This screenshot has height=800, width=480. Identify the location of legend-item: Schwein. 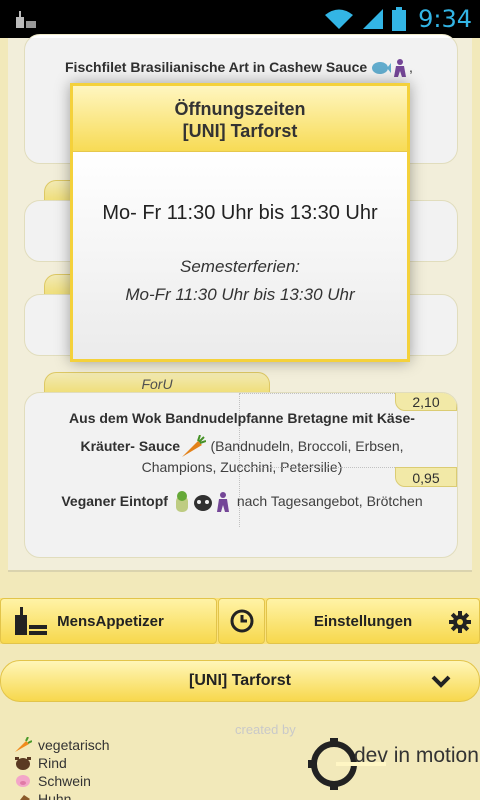
(62, 781).